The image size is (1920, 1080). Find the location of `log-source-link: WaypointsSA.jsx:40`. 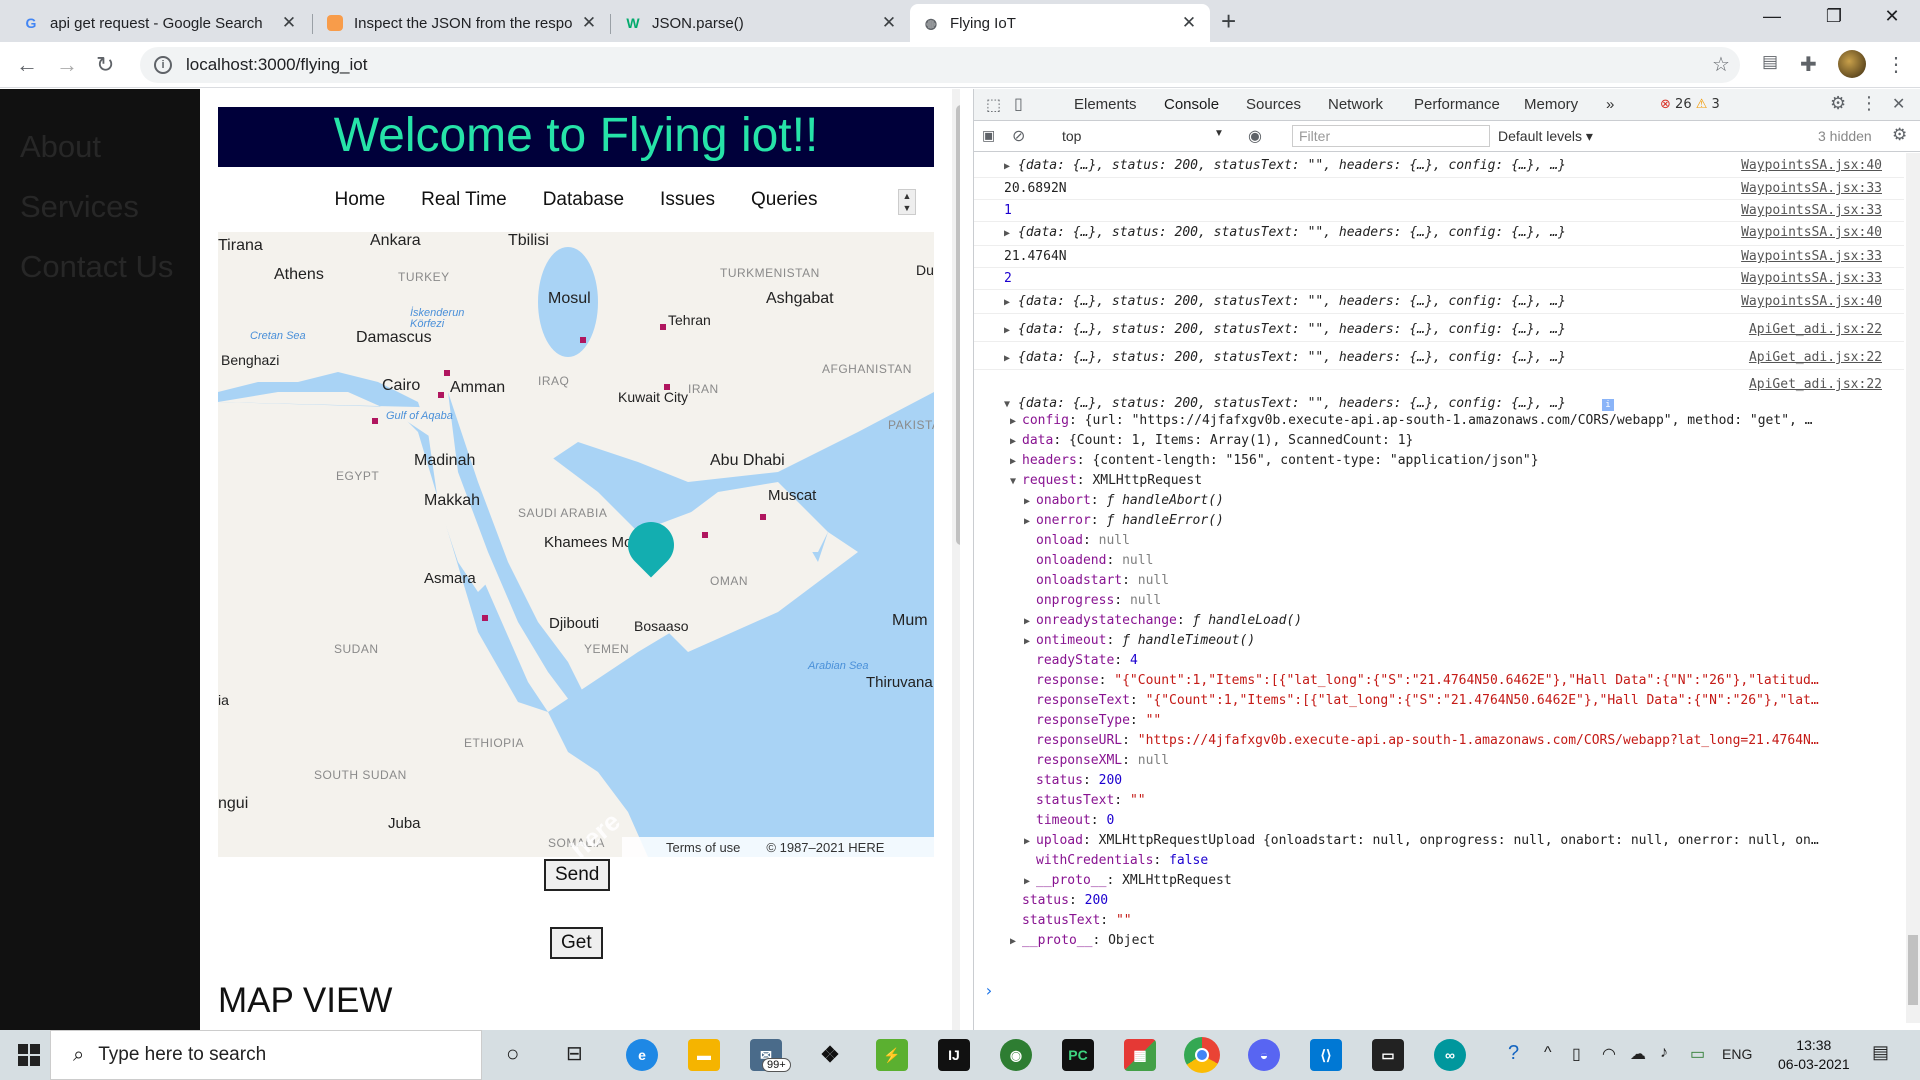

log-source-link: WaypointsSA.jsx:40 is located at coordinates (1811, 301).